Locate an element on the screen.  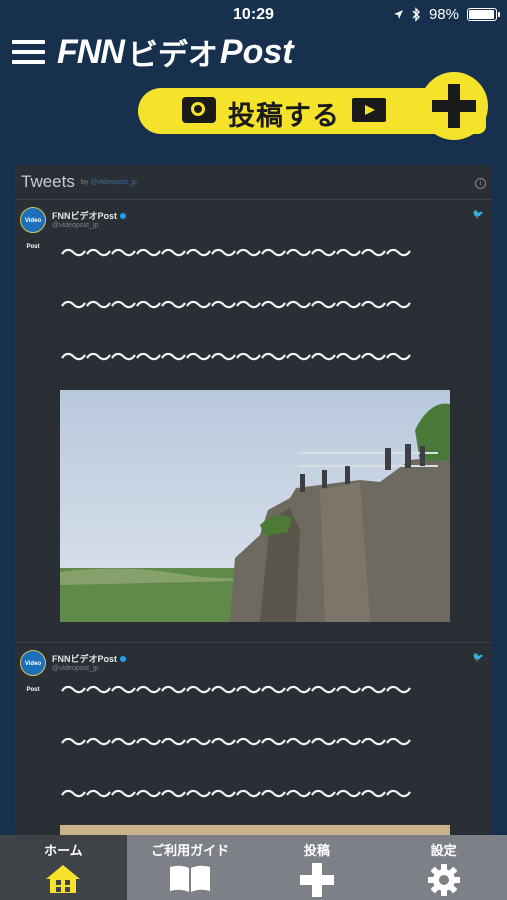
logo-prefix: FNN is located at coordinates (91, 51).